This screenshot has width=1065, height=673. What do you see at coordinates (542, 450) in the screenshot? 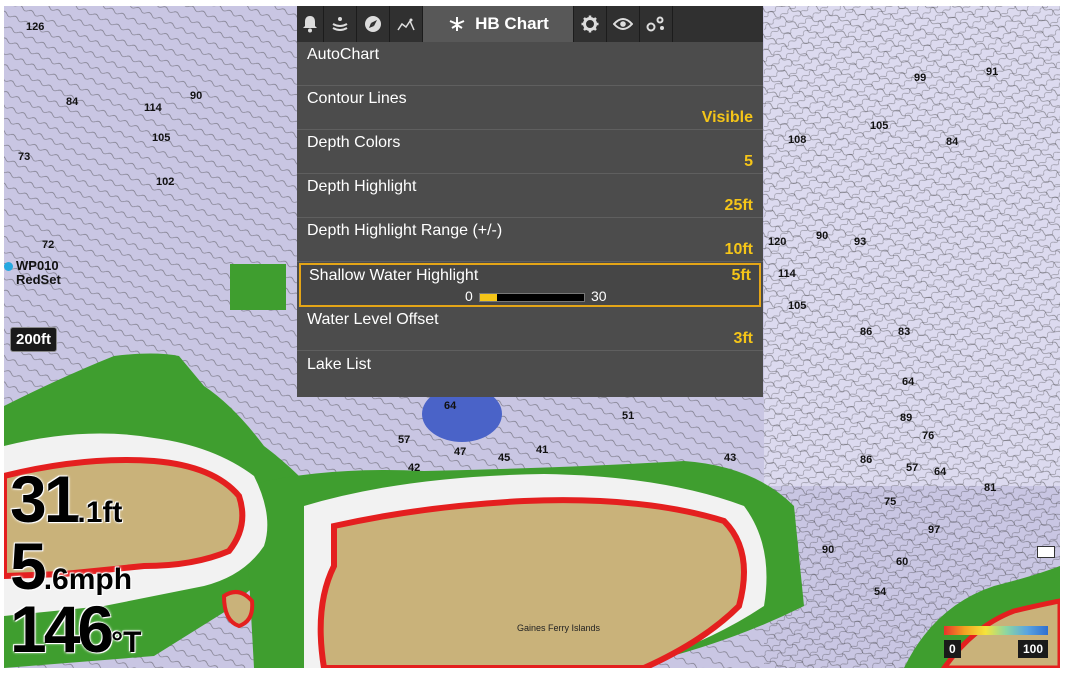
I see `contour-number: 41` at bounding box center [542, 450].